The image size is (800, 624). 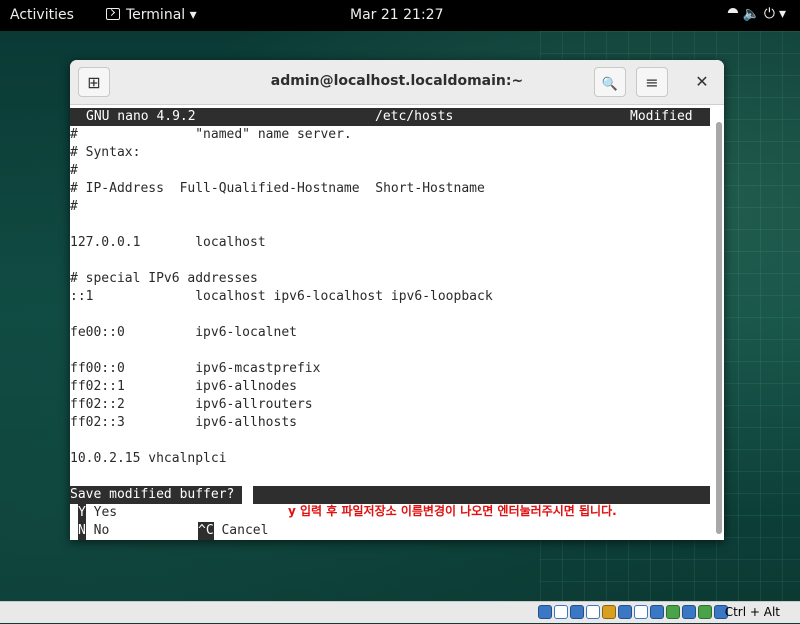 What do you see at coordinates (625, 612) in the screenshot?
I see `shared-folder-icon` at bounding box center [625, 612].